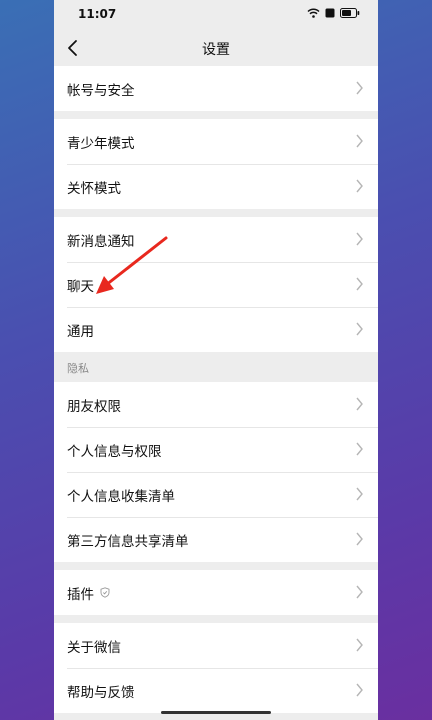  What do you see at coordinates (97, 14) in the screenshot?
I see `status-time: 11:07` at bounding box center [97, 14].